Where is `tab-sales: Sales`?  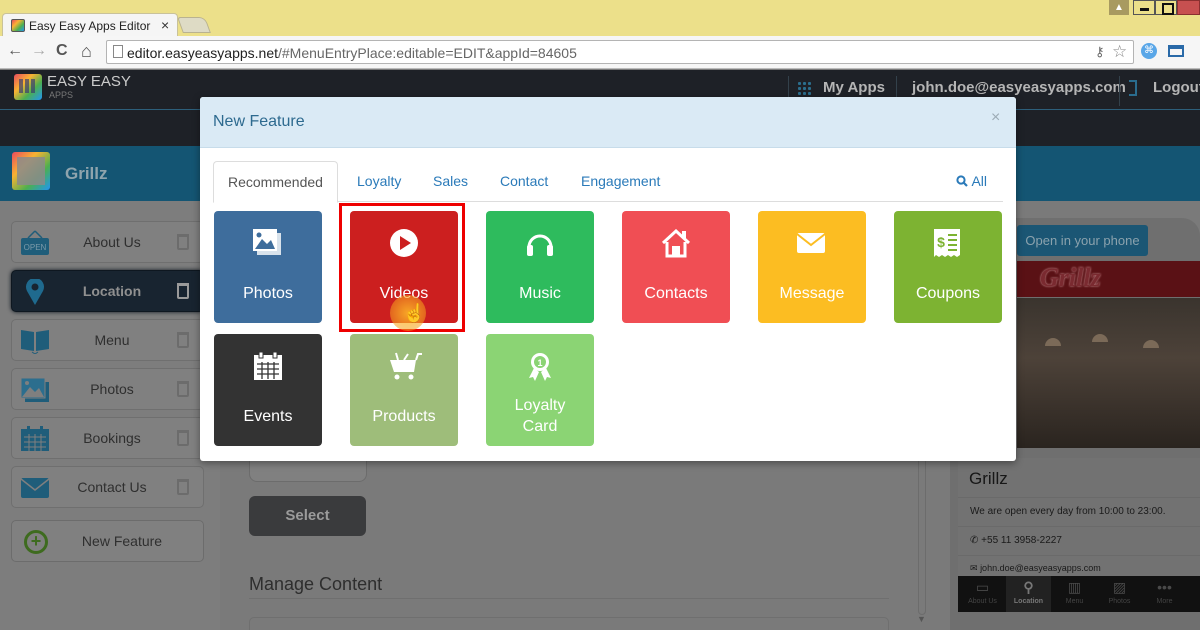 tab-sales: Sales is located at coordinates (450, 181).